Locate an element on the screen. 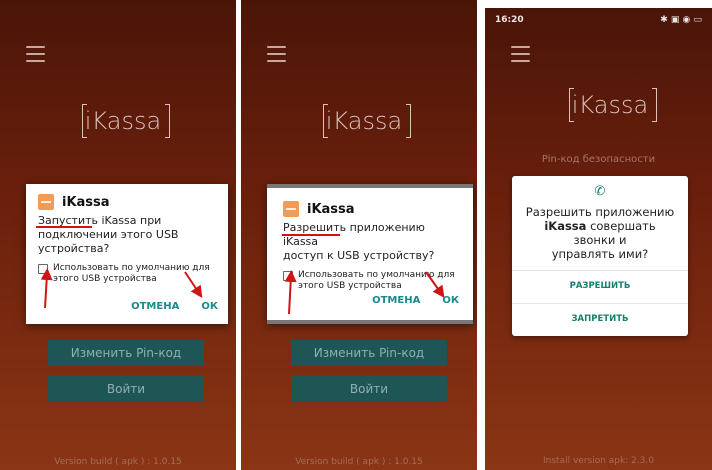 The image size is (712, 470). status-time: 16:20 is located at coordinates (509, 20).